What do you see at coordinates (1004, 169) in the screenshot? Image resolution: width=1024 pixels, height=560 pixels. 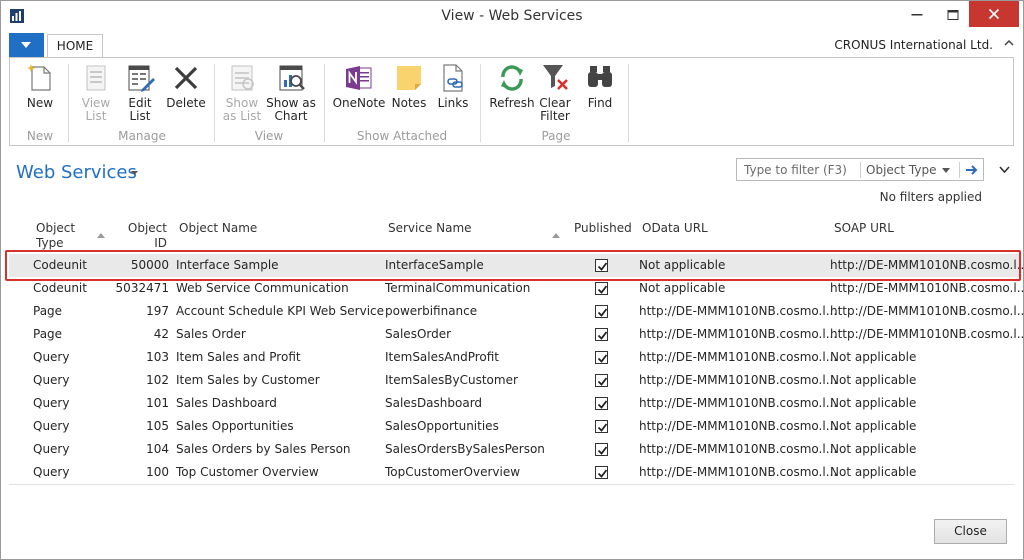 I see `chevron-down-icon` at bounding box center [1004, 169].